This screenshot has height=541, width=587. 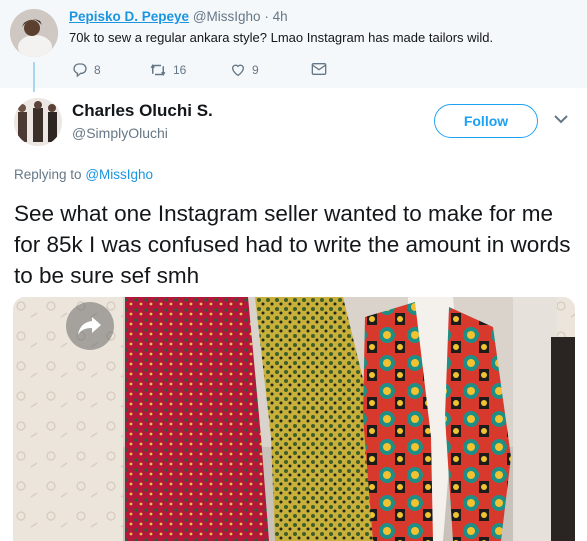 What do you see at coordinates (34, 77) in the screenshot?
I see `thread-connector-line` at bounding box center [34, 77].